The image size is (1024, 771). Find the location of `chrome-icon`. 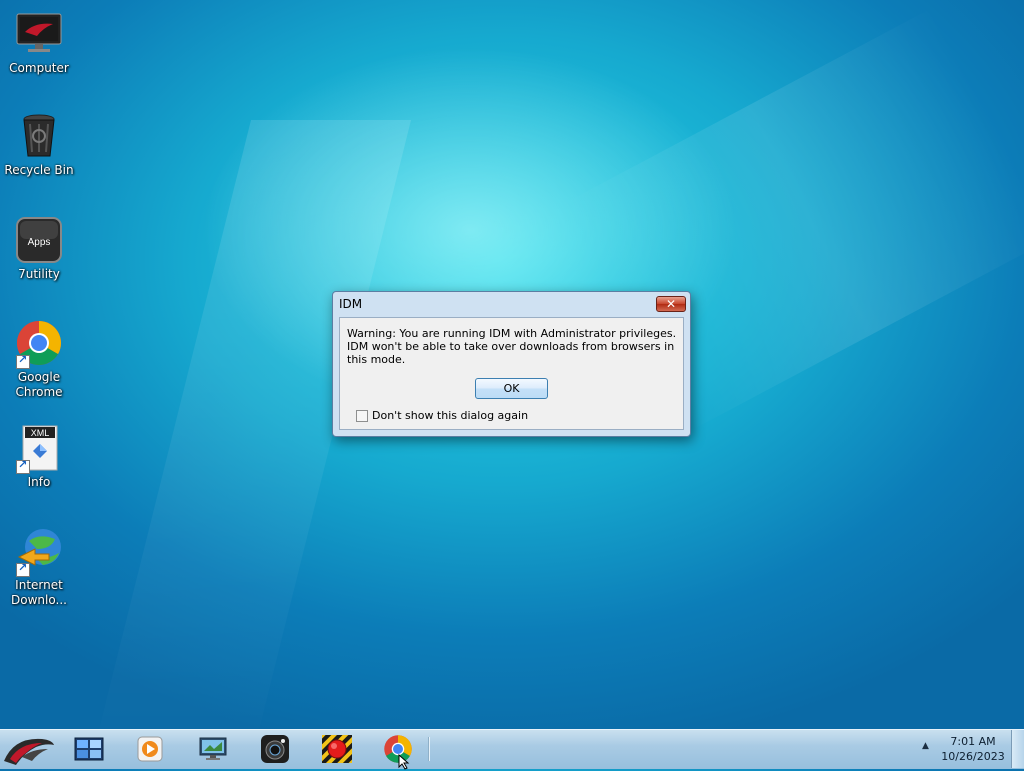

chrome-icon is located at coordinates (39, 344).